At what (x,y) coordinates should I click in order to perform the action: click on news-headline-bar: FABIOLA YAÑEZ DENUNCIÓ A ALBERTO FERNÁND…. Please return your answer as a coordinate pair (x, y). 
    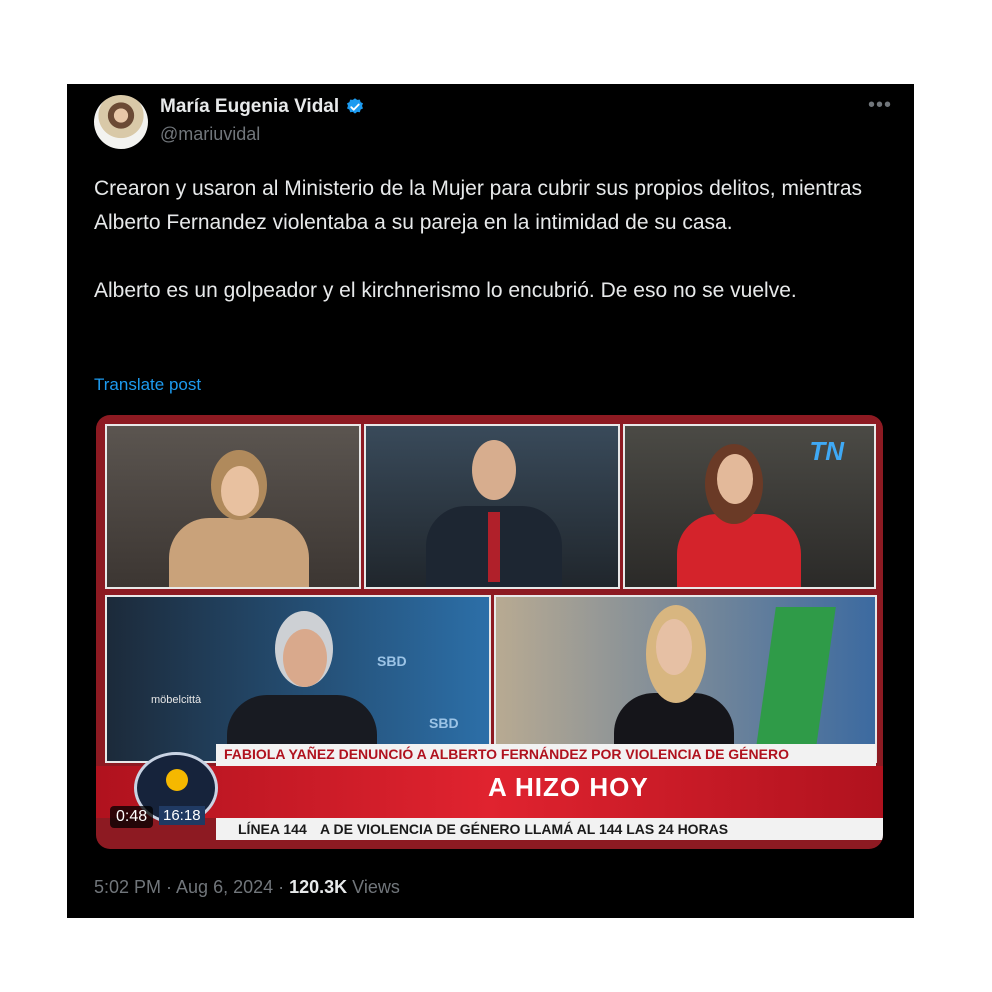
    Looking at the image, I should click on (546, 755).